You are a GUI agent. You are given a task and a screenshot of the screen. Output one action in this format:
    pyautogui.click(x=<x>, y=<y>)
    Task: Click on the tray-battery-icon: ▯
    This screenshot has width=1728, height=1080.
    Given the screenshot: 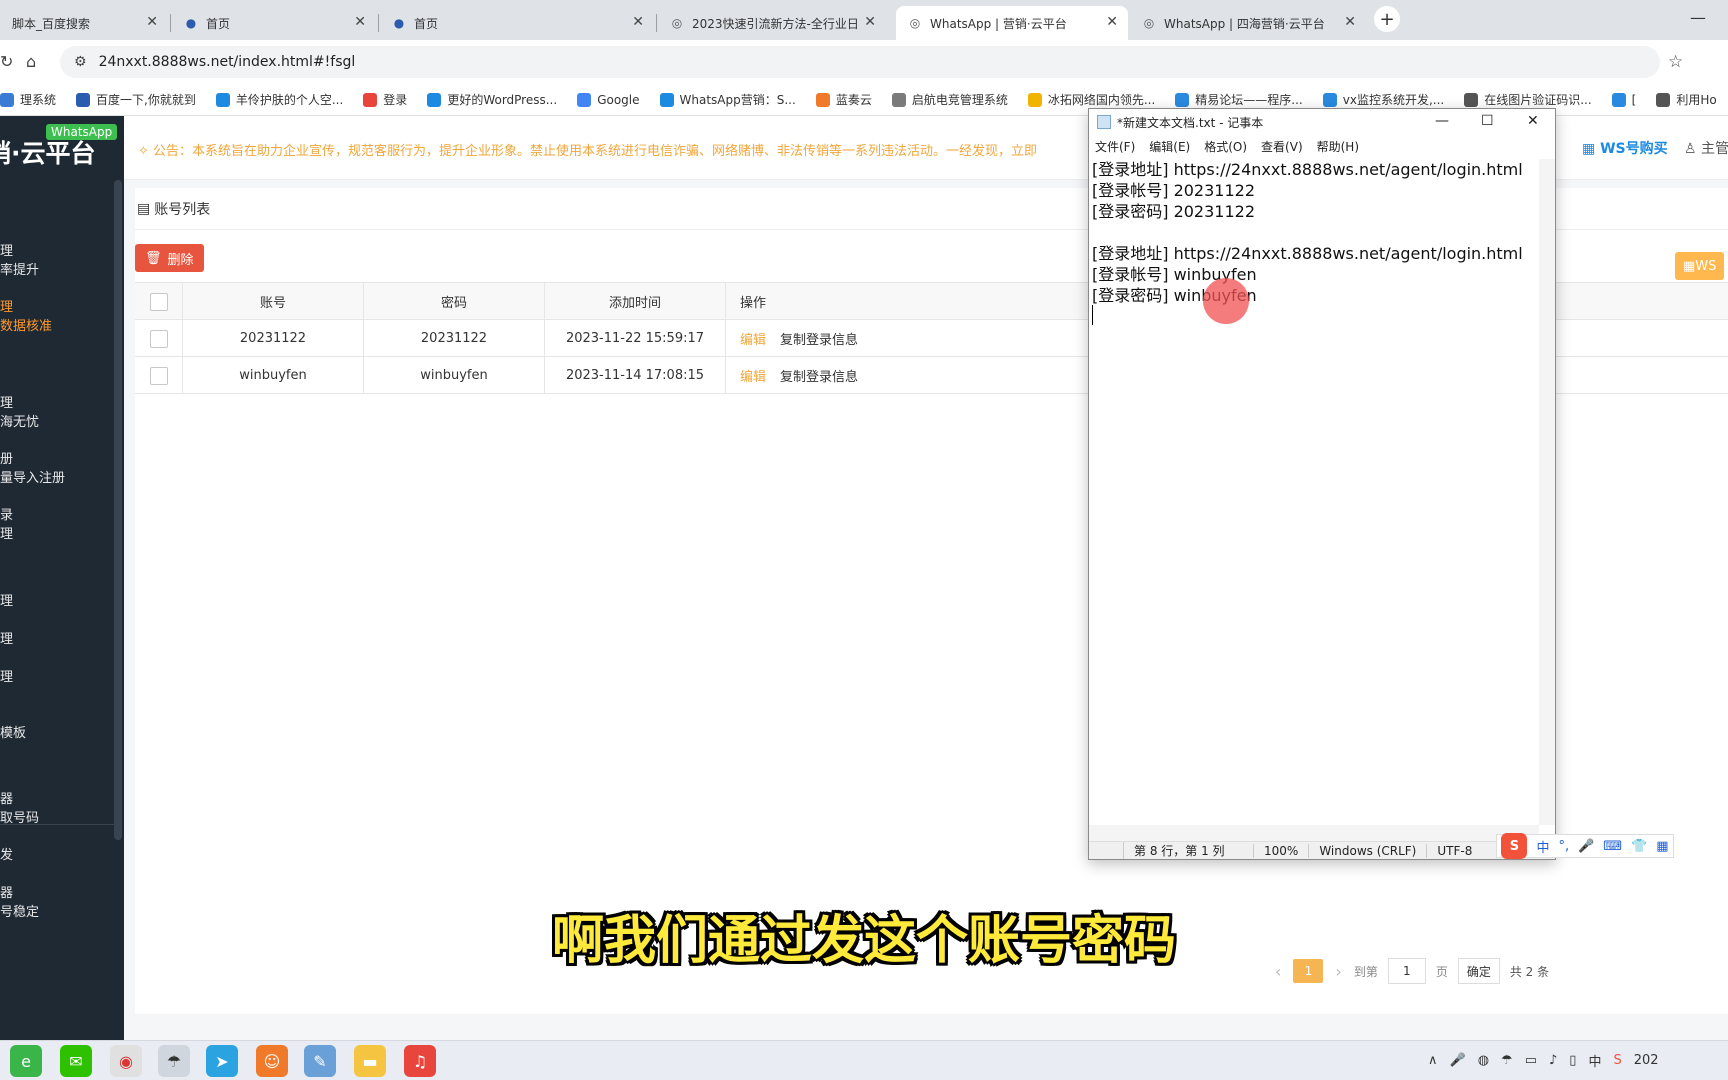 What is the action you would take?
    pyautogui.click(x=1572, y=1060)
    